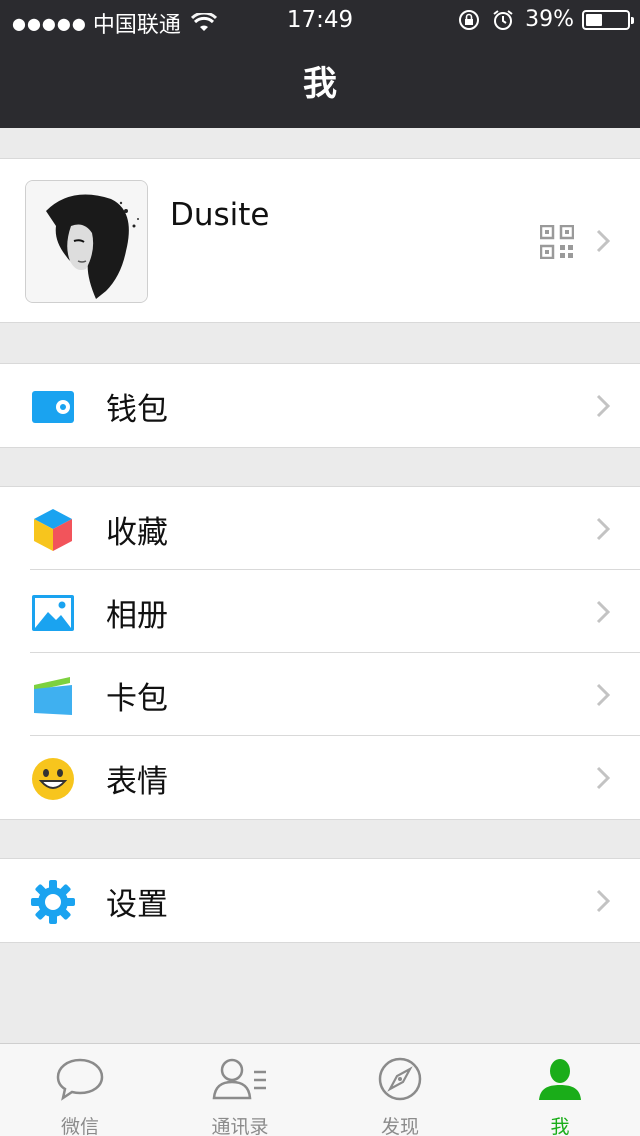  What do you see at coordinates (399, 1126) in the screenshot?
I see `tab-label: 发现` at bounding box center [399, 1126].